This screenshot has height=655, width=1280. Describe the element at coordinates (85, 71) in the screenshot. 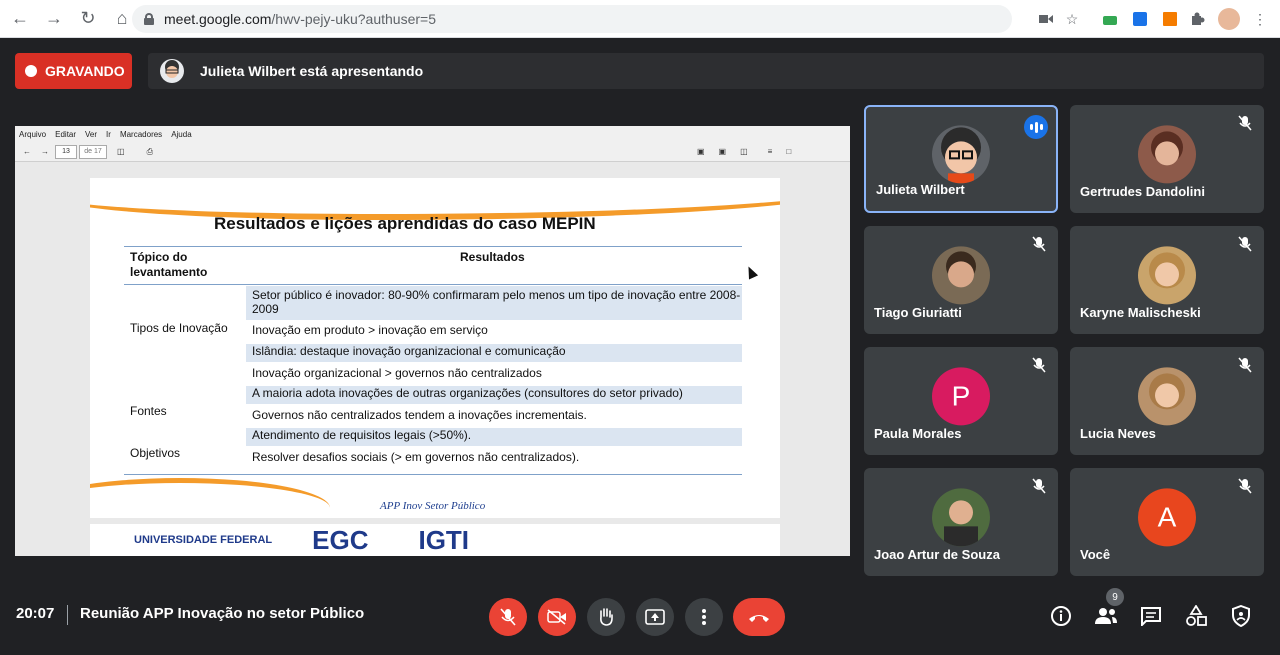

I see `recording-label: GRAVANDO` at that location.